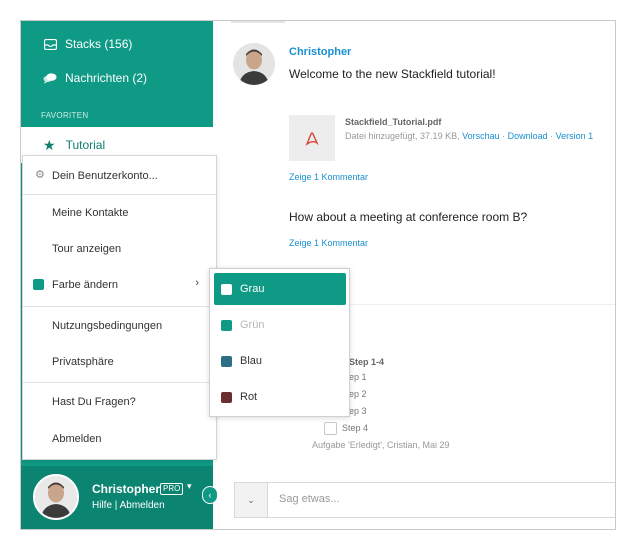 The image size is (636, 550). Describe the element at coordinates (280, 325) in the screenshot. I see `color-option-gruen: Grün` at that location.